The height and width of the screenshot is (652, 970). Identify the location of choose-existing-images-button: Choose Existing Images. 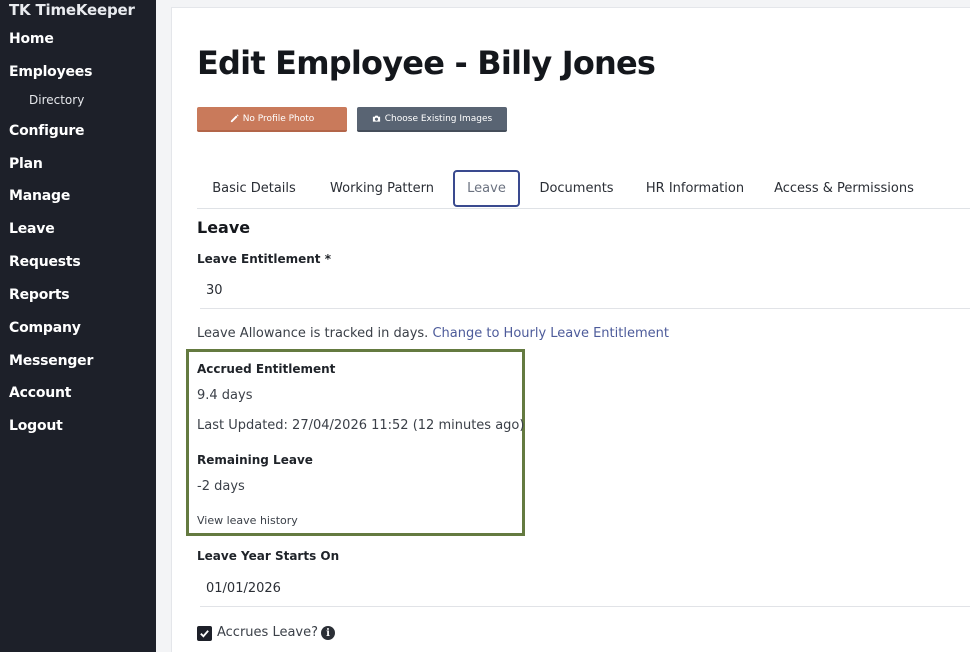
(432, 119).